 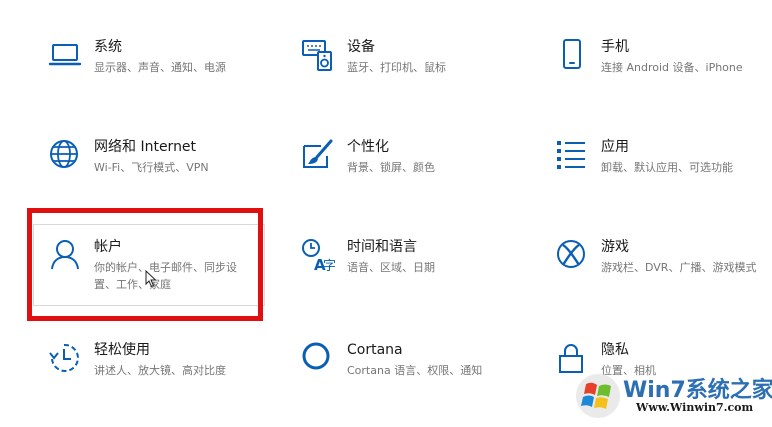 I want to click on tile-cortana: Cortana Cortana 语言、权限、通知, so click(x=391, y=360).